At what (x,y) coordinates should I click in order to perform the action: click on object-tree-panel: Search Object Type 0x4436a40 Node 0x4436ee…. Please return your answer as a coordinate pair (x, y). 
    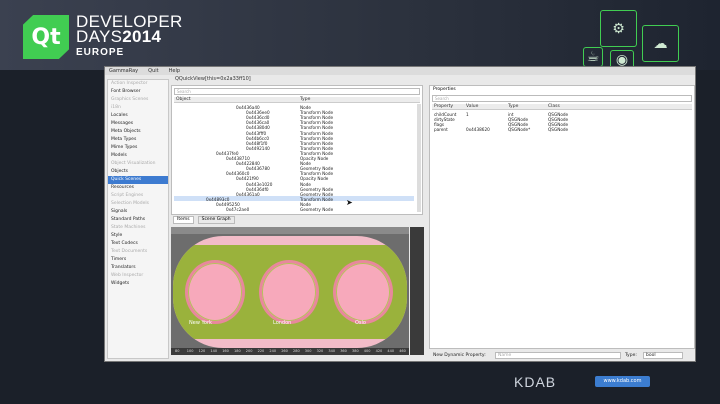
    Looking at the image, I should click on (297, 150).